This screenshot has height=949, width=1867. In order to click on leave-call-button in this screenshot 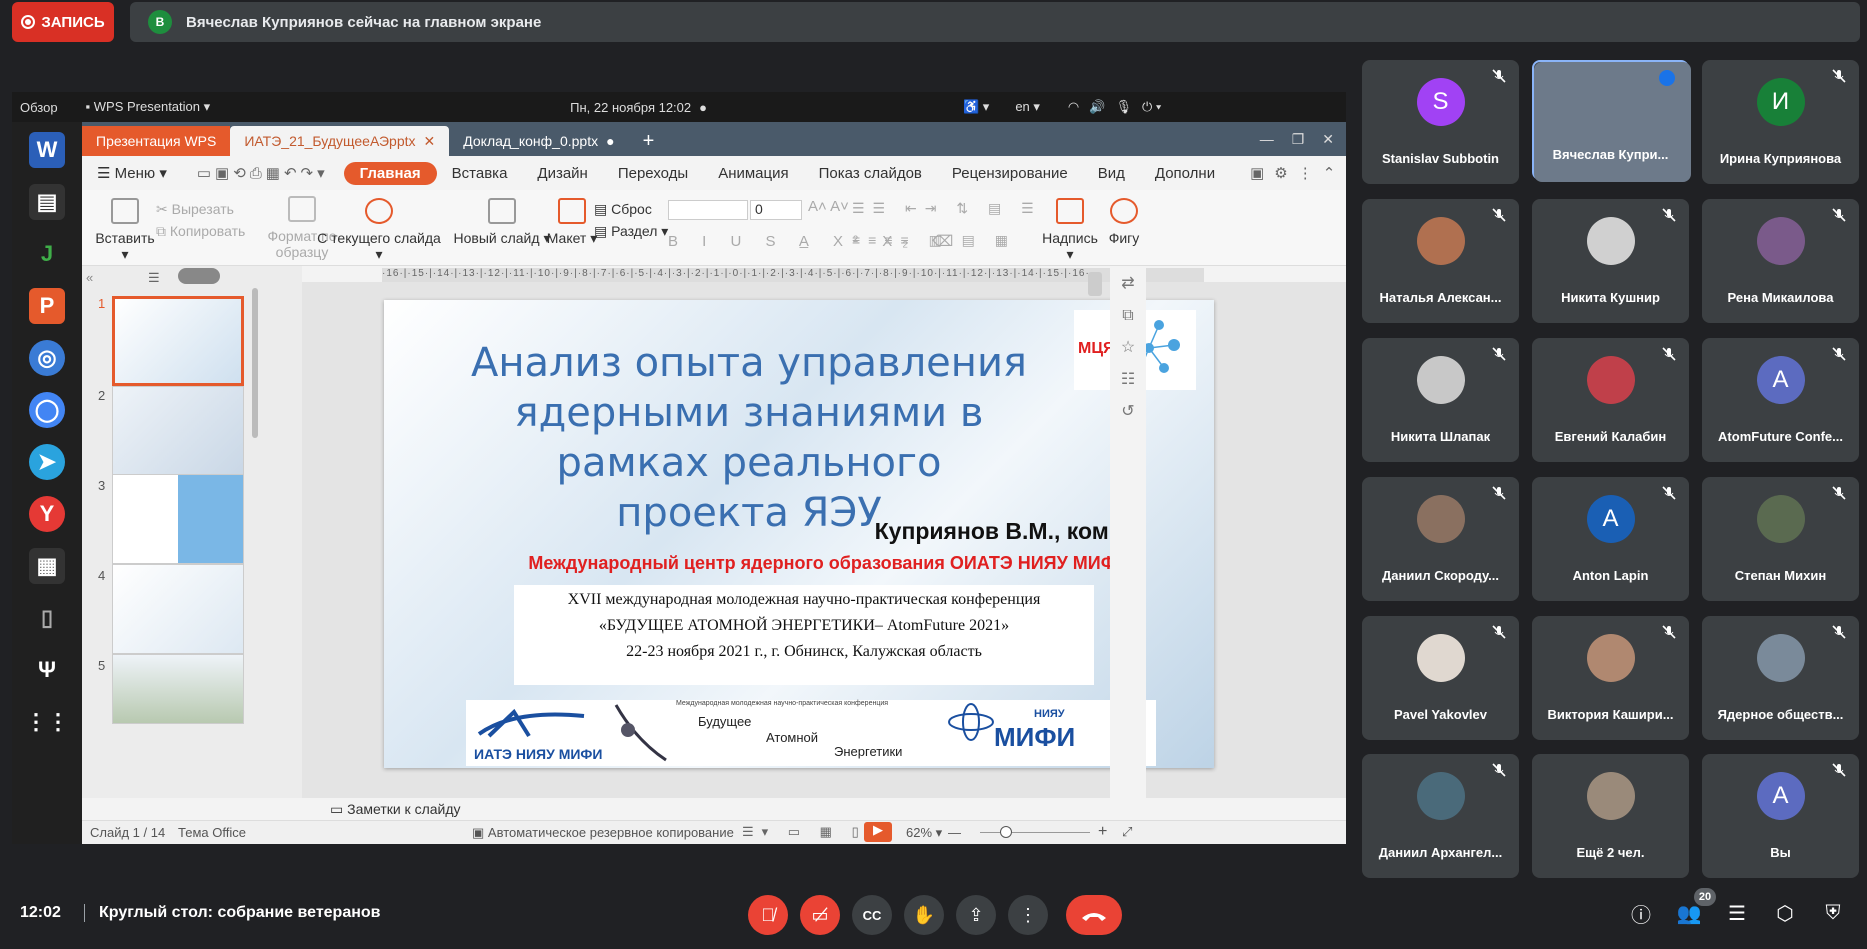, I will do `click(1094, 915)`.